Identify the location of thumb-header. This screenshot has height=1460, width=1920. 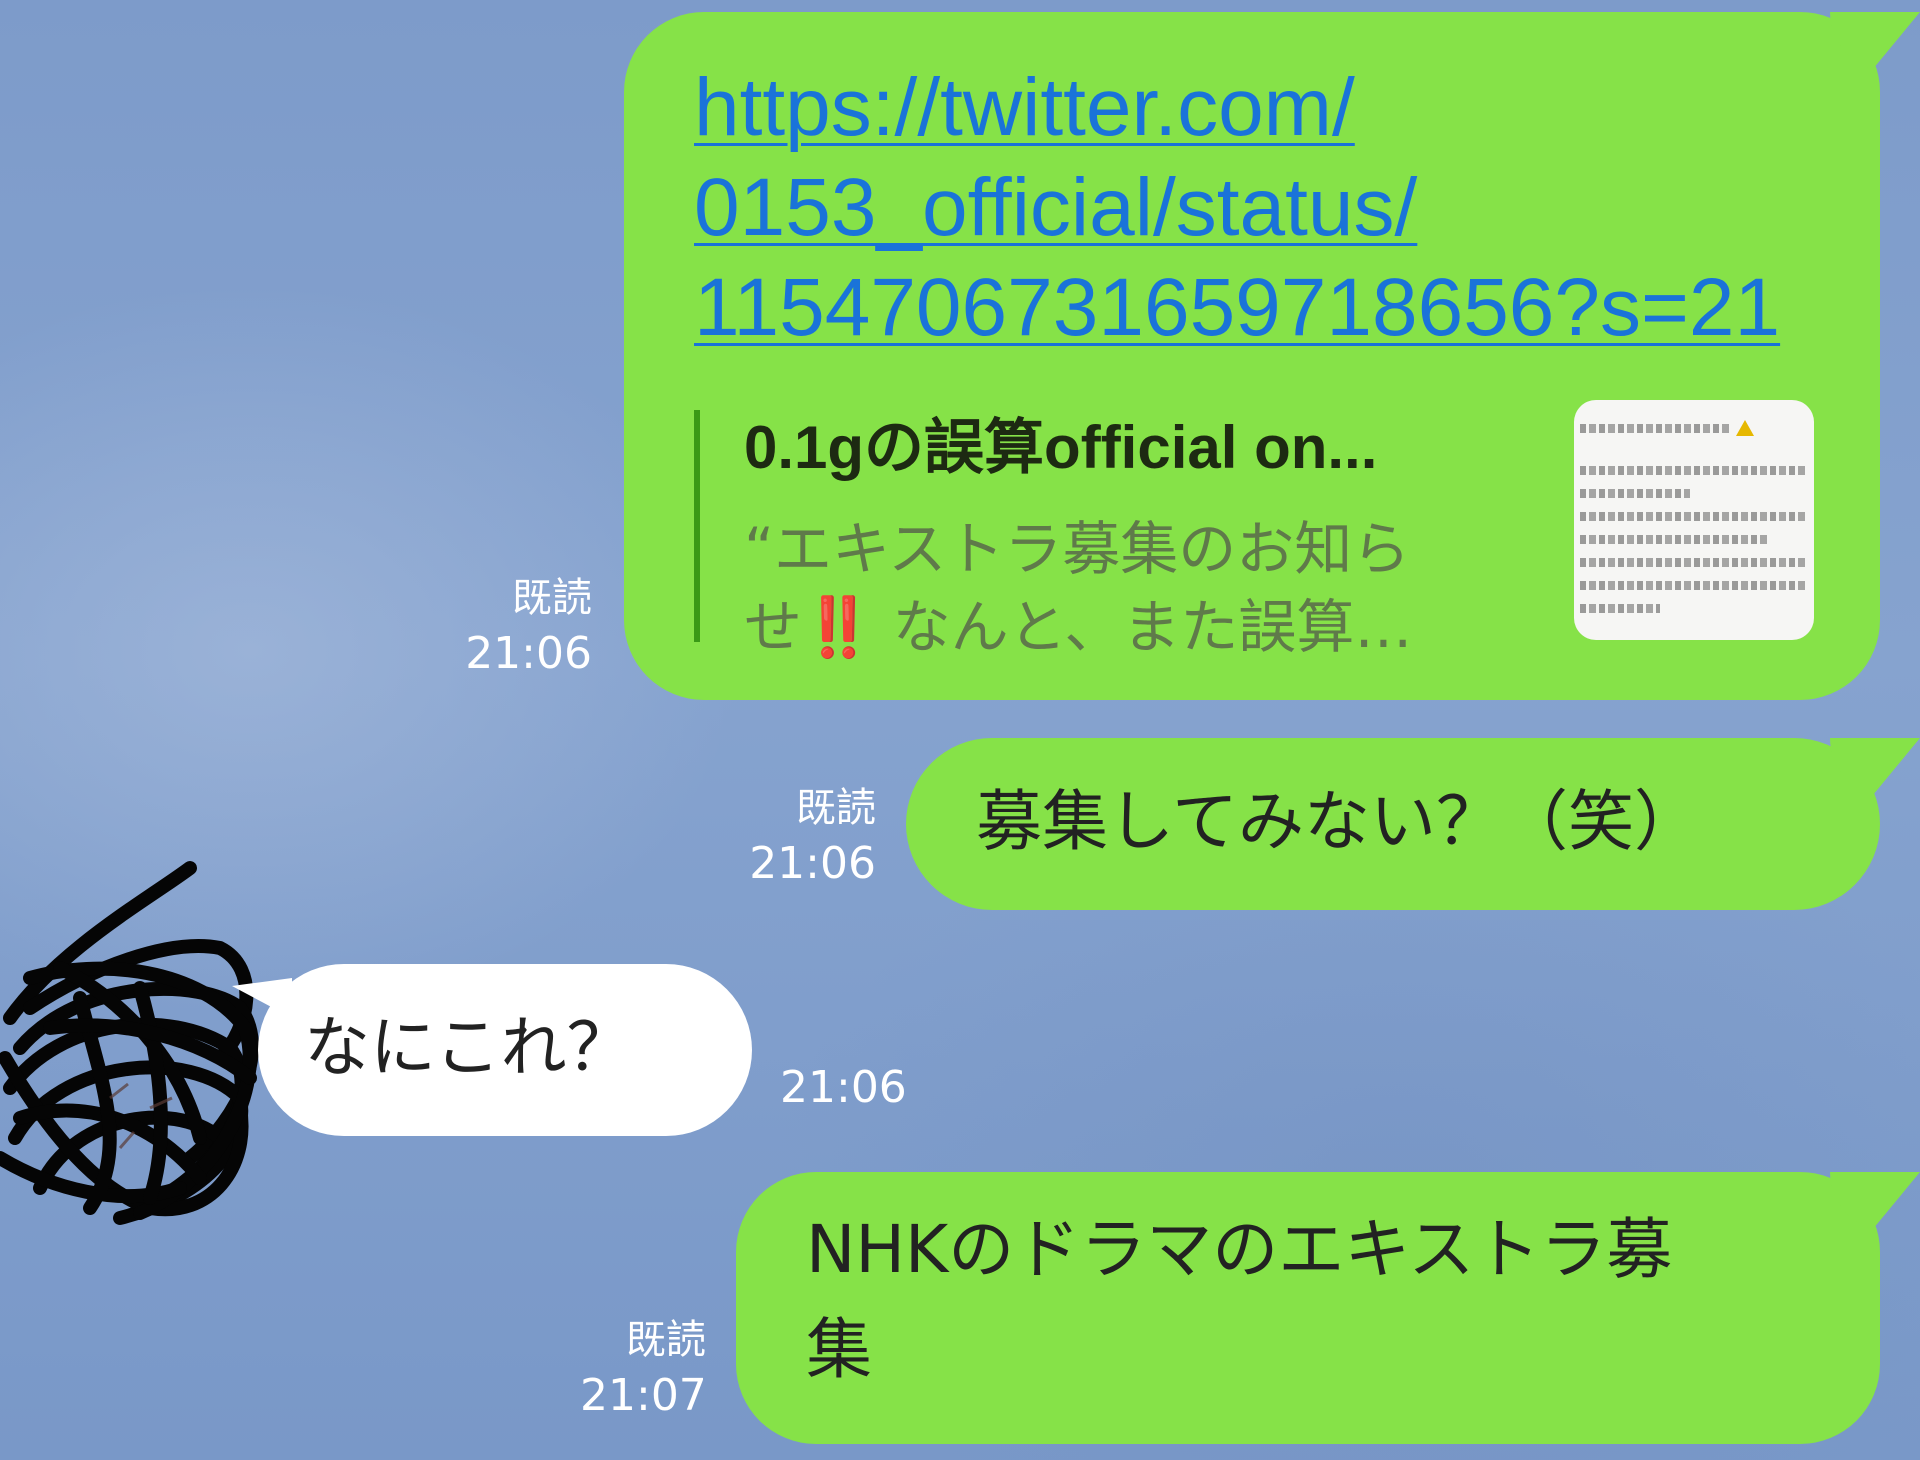
(1694, 428).